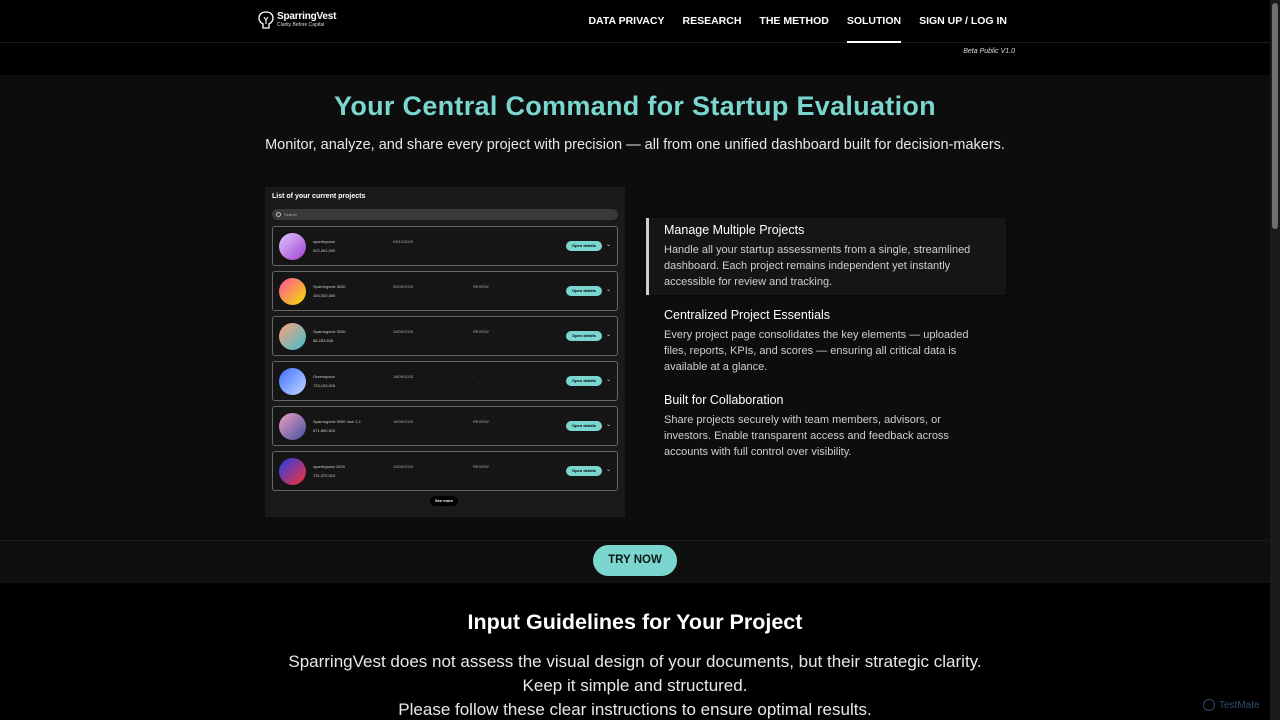 This screenshot has height=720, width=1280. What do you see at coordinates (324, 241) in the screenshot?
I see `project-name: sparringvest` at bounding box center [324, 241].